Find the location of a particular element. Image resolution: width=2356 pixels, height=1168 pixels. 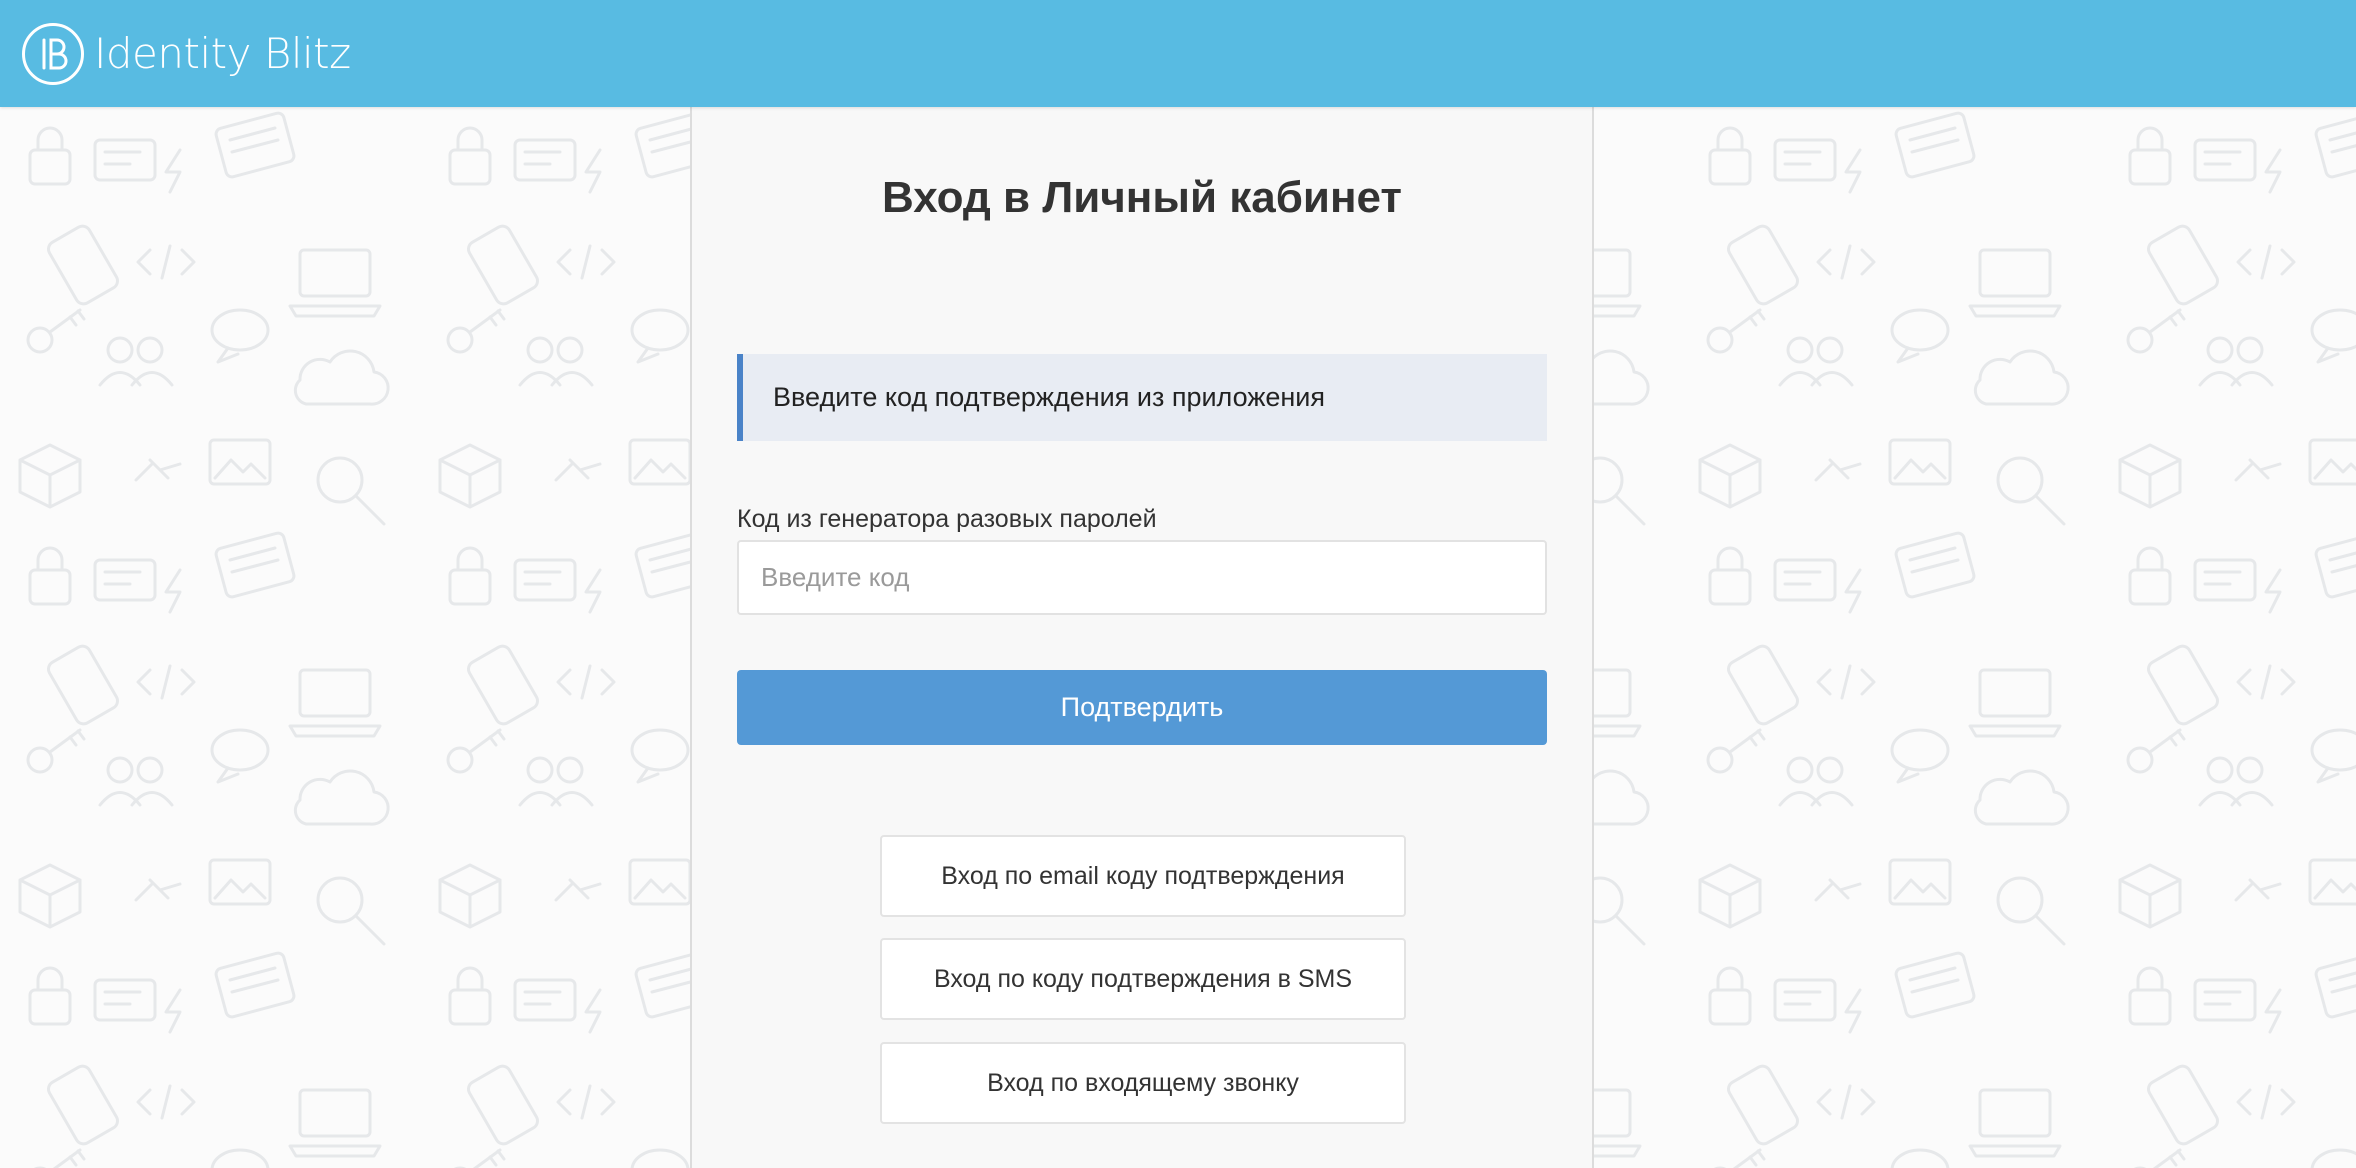

page-title: Вход в Личный кабинет is located at coordinates (1142, 198).